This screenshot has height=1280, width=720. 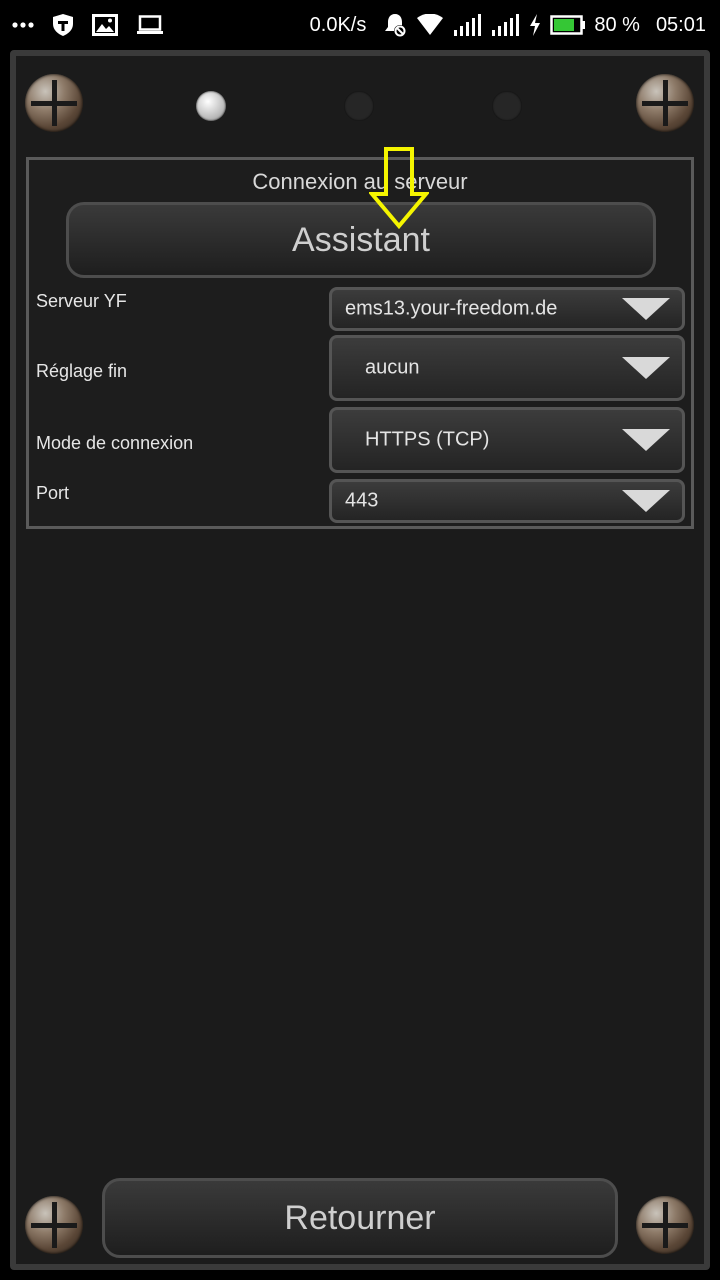 What do you see at coordinates (430, 25) in the screenshot?
I see `wifi-icon` at bounding box center [430, 25].